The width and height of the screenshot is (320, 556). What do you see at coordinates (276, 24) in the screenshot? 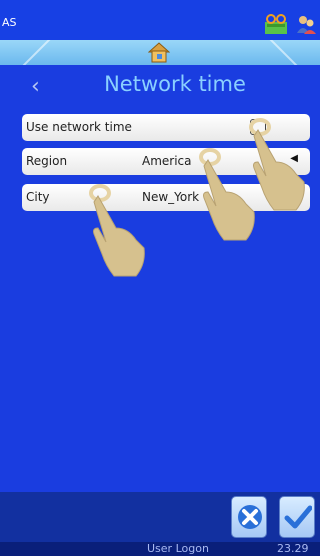
I see `printer-icon` at bounding box center [276, 24].